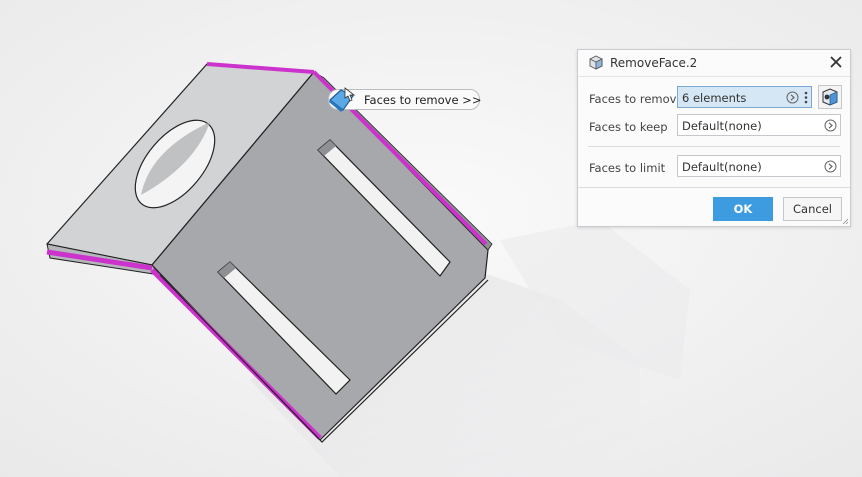  Describe the element at coordinates (836, 62) in the screenshot. I see `close-icon` at that location.